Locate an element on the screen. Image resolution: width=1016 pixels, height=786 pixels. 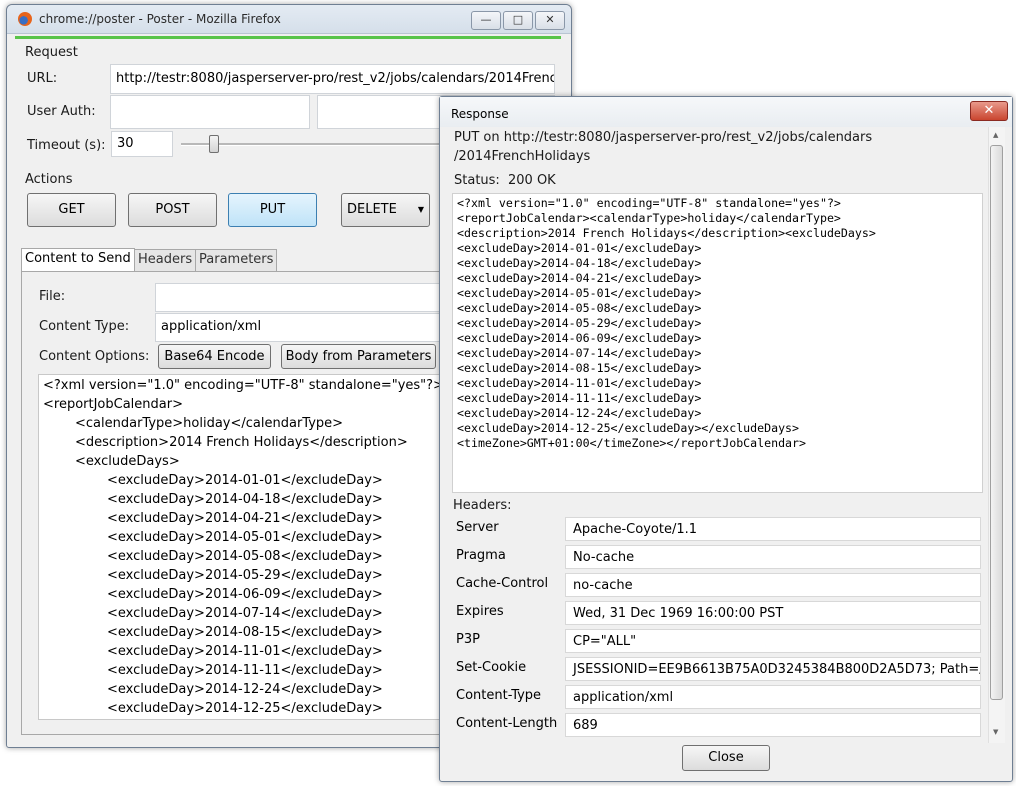
response-scrollbar: ▲ ▼ is located at coordinates (996, 435).